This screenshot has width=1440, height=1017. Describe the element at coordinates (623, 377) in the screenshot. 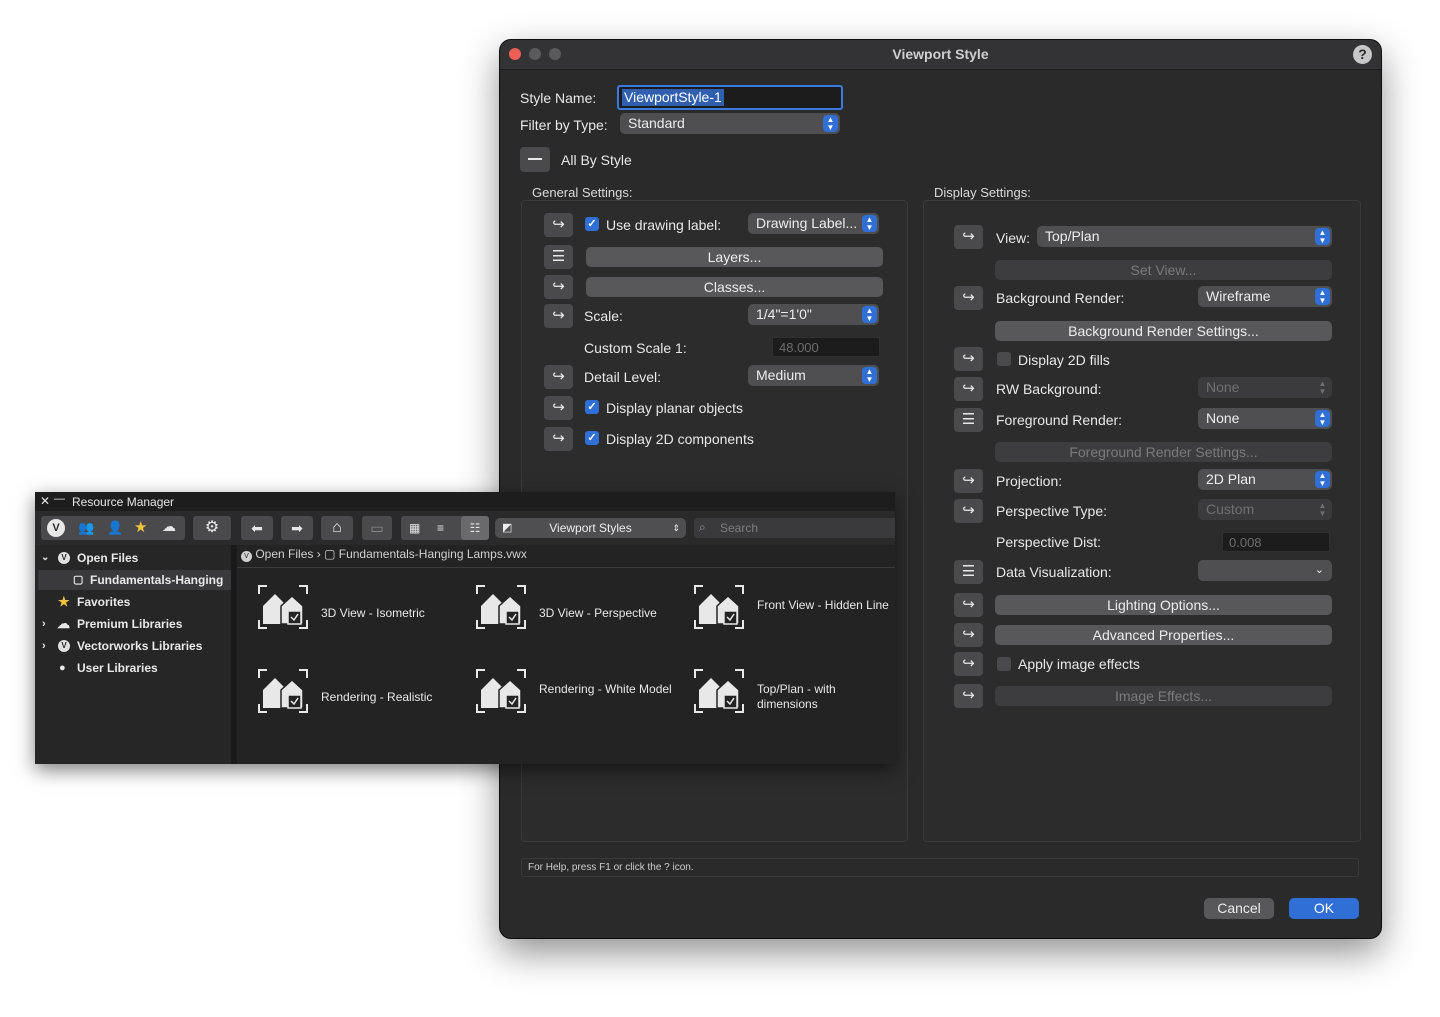

I see `detail-level-label: Detail Level:` at that location.